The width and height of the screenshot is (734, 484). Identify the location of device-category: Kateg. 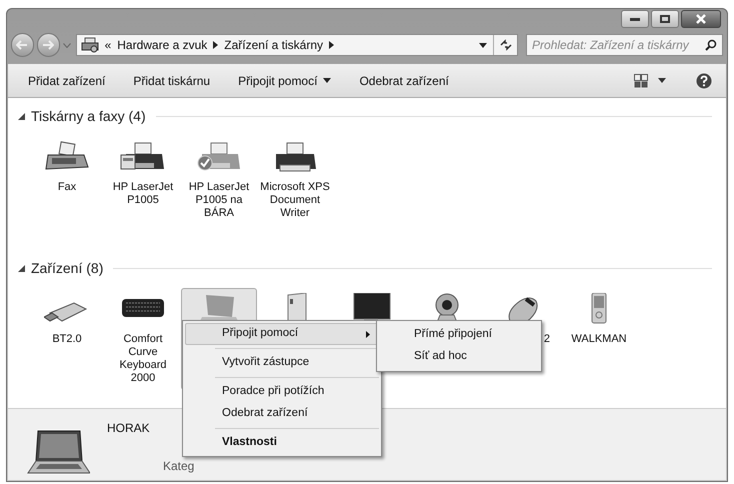
(178, 466).